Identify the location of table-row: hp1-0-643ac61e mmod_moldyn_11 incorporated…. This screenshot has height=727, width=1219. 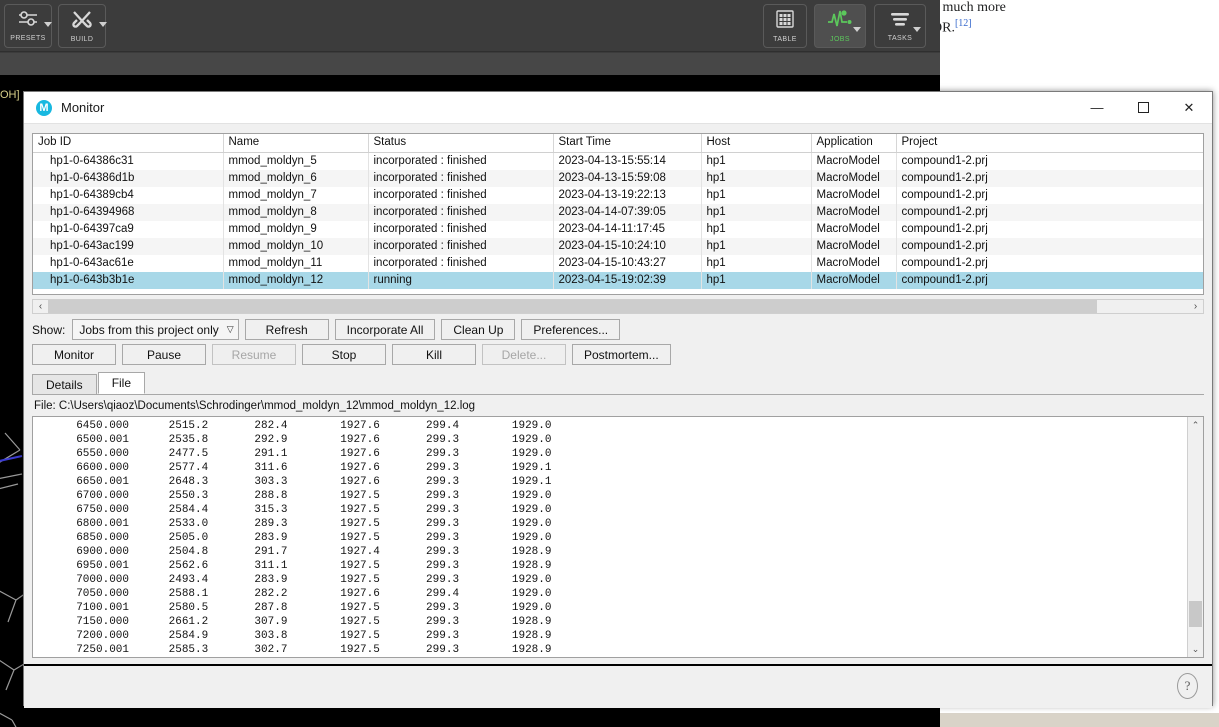
(618, 263).